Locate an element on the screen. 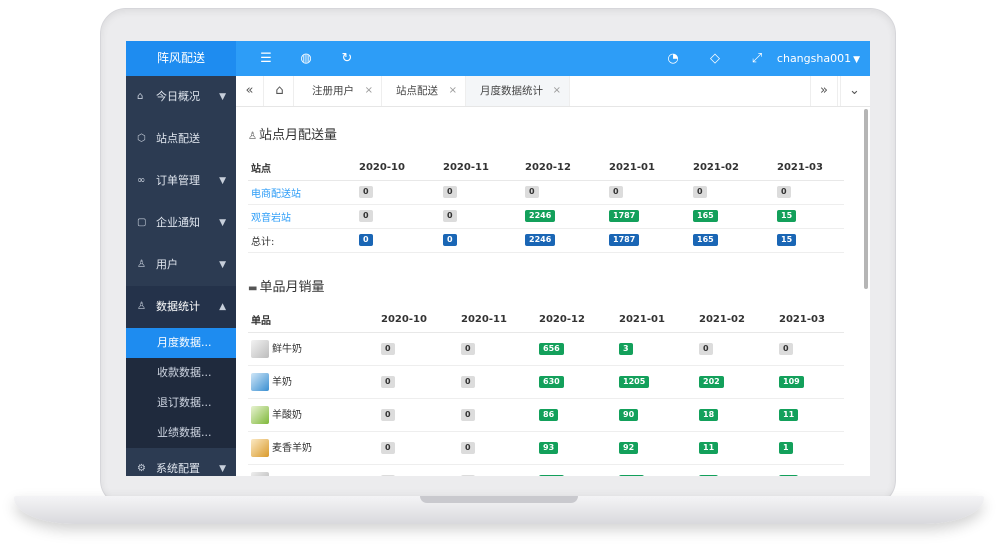 The image size is (998, 549). sidebar-item-label: 数据统计 is located at coordinates (178, 306).